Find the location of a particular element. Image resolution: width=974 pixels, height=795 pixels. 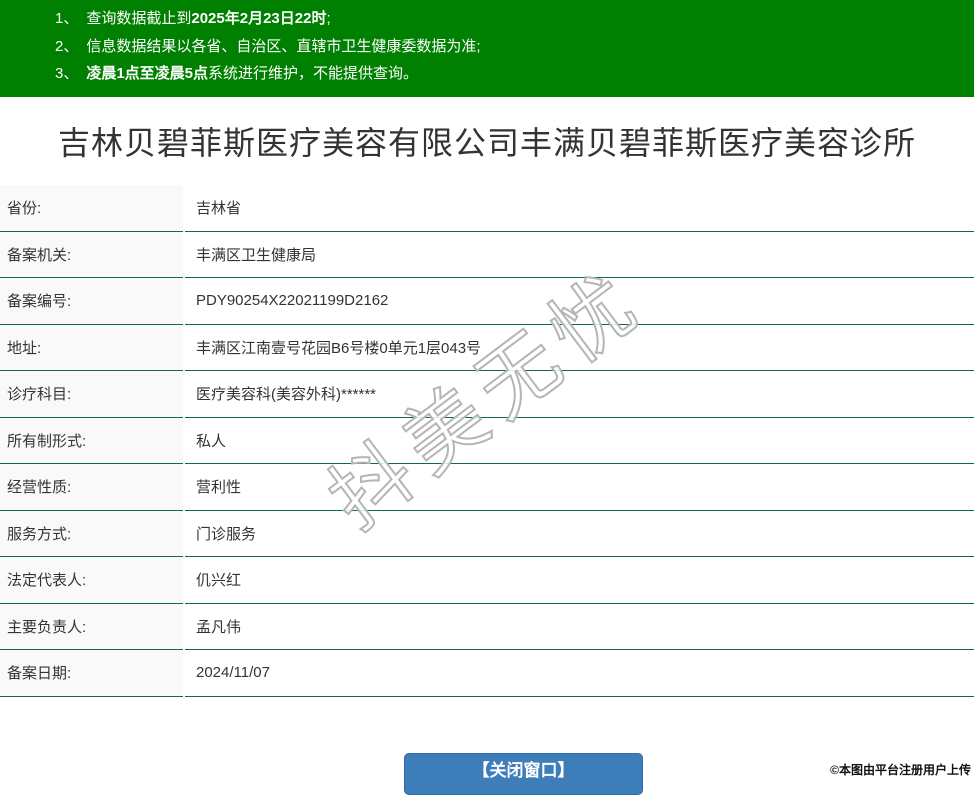

table-row: 所有制形式: 私人 is located at coordinates (487, 440).